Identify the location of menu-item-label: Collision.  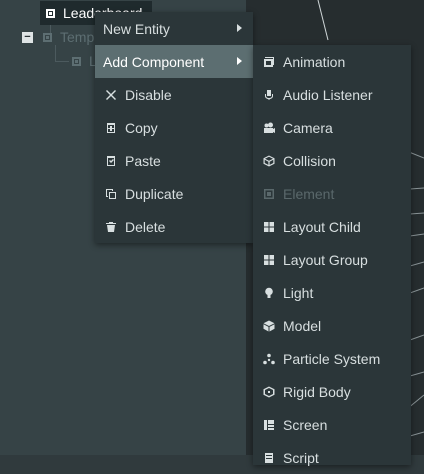
(309, 160).